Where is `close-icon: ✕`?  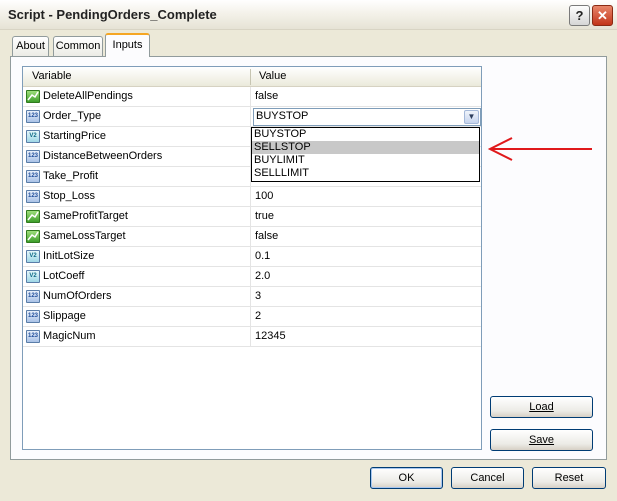 close-icon: ✕ is located at coordinates (602, 15).